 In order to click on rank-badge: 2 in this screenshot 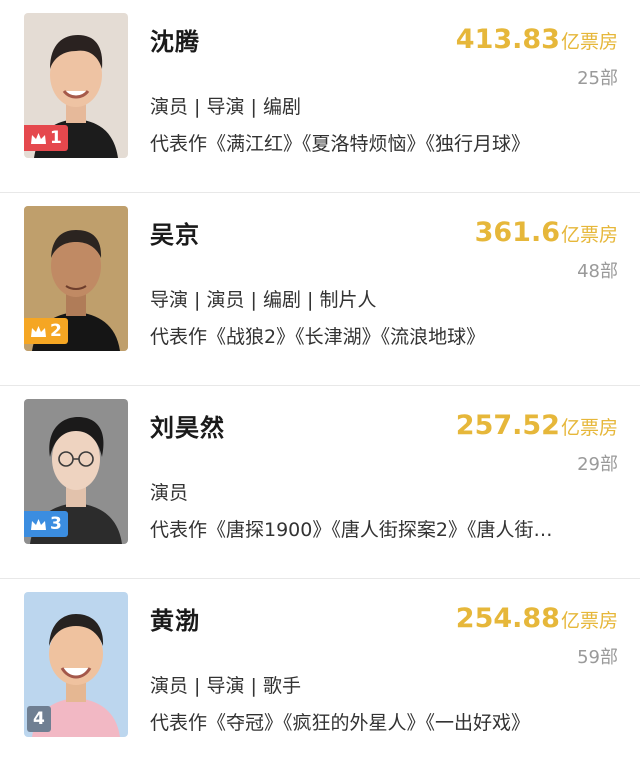, I will do `click(46, 331)`.